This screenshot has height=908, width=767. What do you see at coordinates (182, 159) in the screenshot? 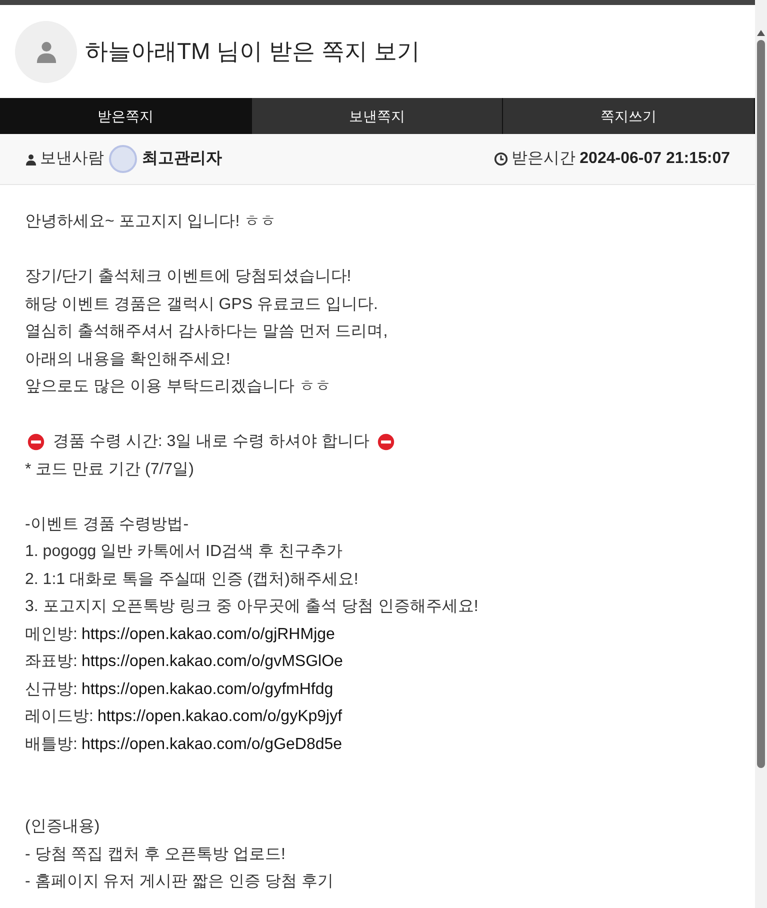
I see `sender-name: 최고관리자` at bounding box center [182, 159].